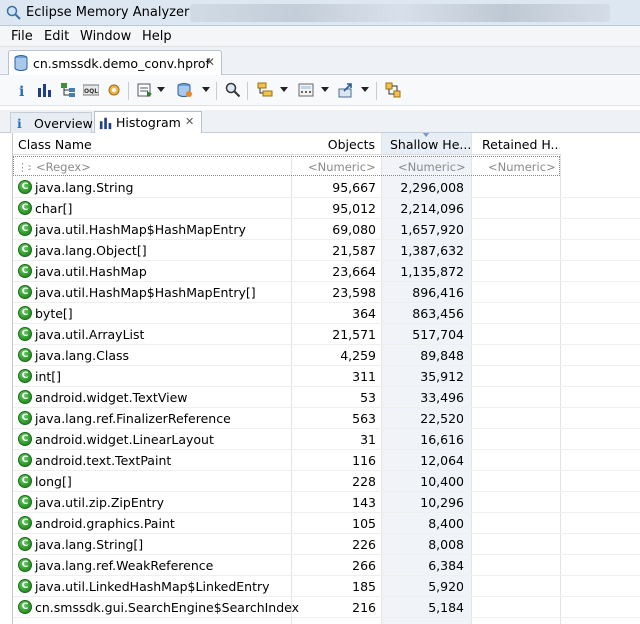  Describe the element at coordinates (63, 167) in the screenshot. I see `regex-filter-input: <Regex>` at that location.